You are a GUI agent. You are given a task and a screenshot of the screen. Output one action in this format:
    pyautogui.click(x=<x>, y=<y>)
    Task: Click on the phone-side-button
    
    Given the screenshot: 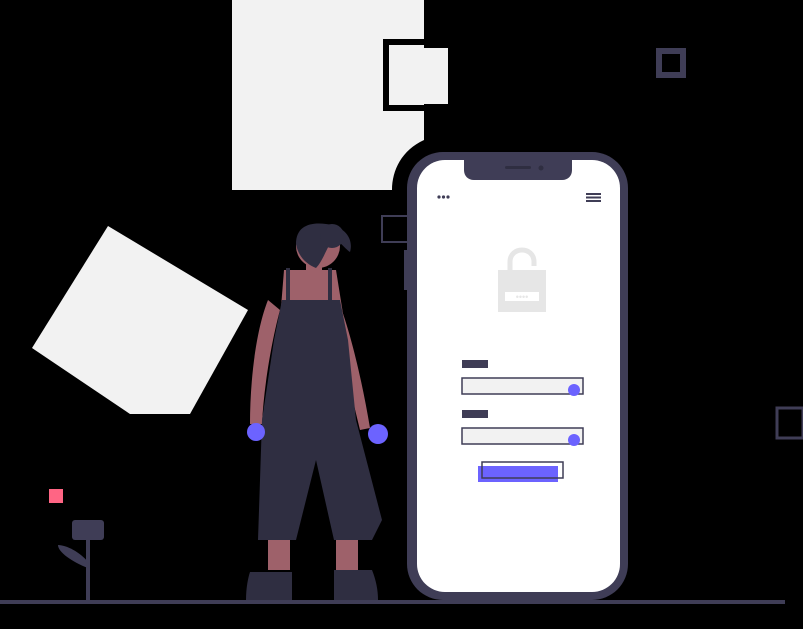 What is the action you would take?
    pyautogui.click(x=406, y=270)
    